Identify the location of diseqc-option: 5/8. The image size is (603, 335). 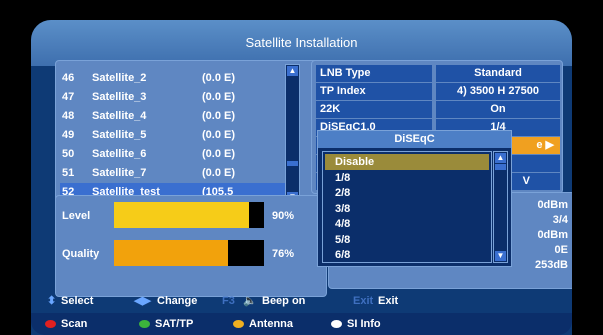
(407, 240).